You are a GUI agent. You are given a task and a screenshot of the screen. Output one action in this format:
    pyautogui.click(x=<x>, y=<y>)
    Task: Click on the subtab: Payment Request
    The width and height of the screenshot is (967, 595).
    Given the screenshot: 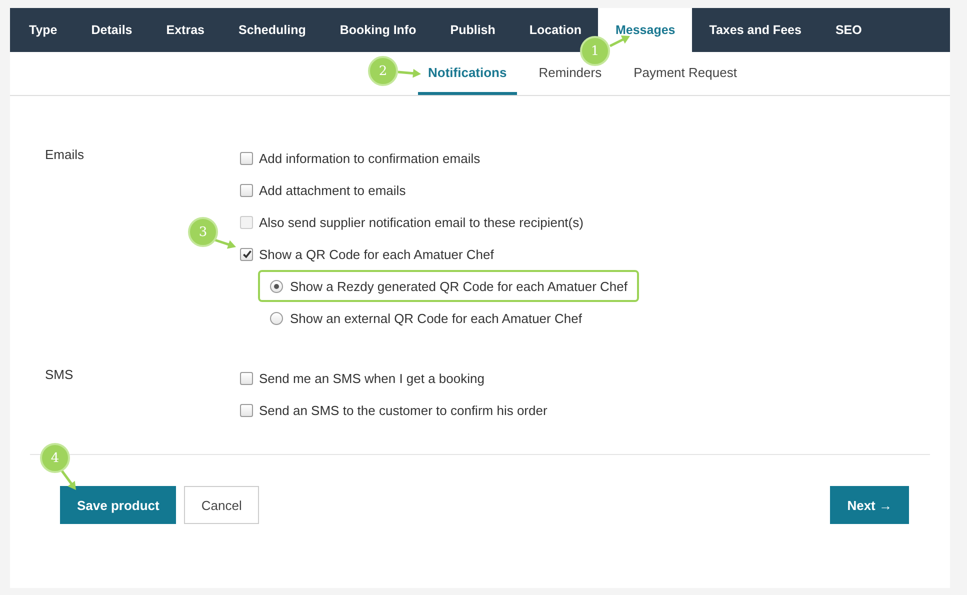 What is the action you would take?
    pyautogui.click(x=685, y=73)
    